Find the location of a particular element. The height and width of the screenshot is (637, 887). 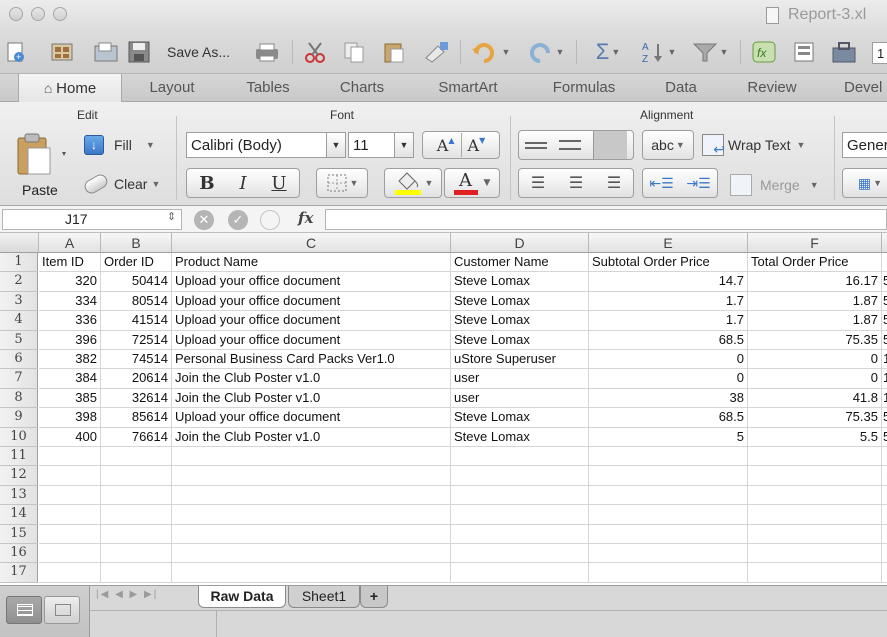

sheet-nav-buttons: |◀ ◀ ▶ ▶| is located at coordinates (127, 594).